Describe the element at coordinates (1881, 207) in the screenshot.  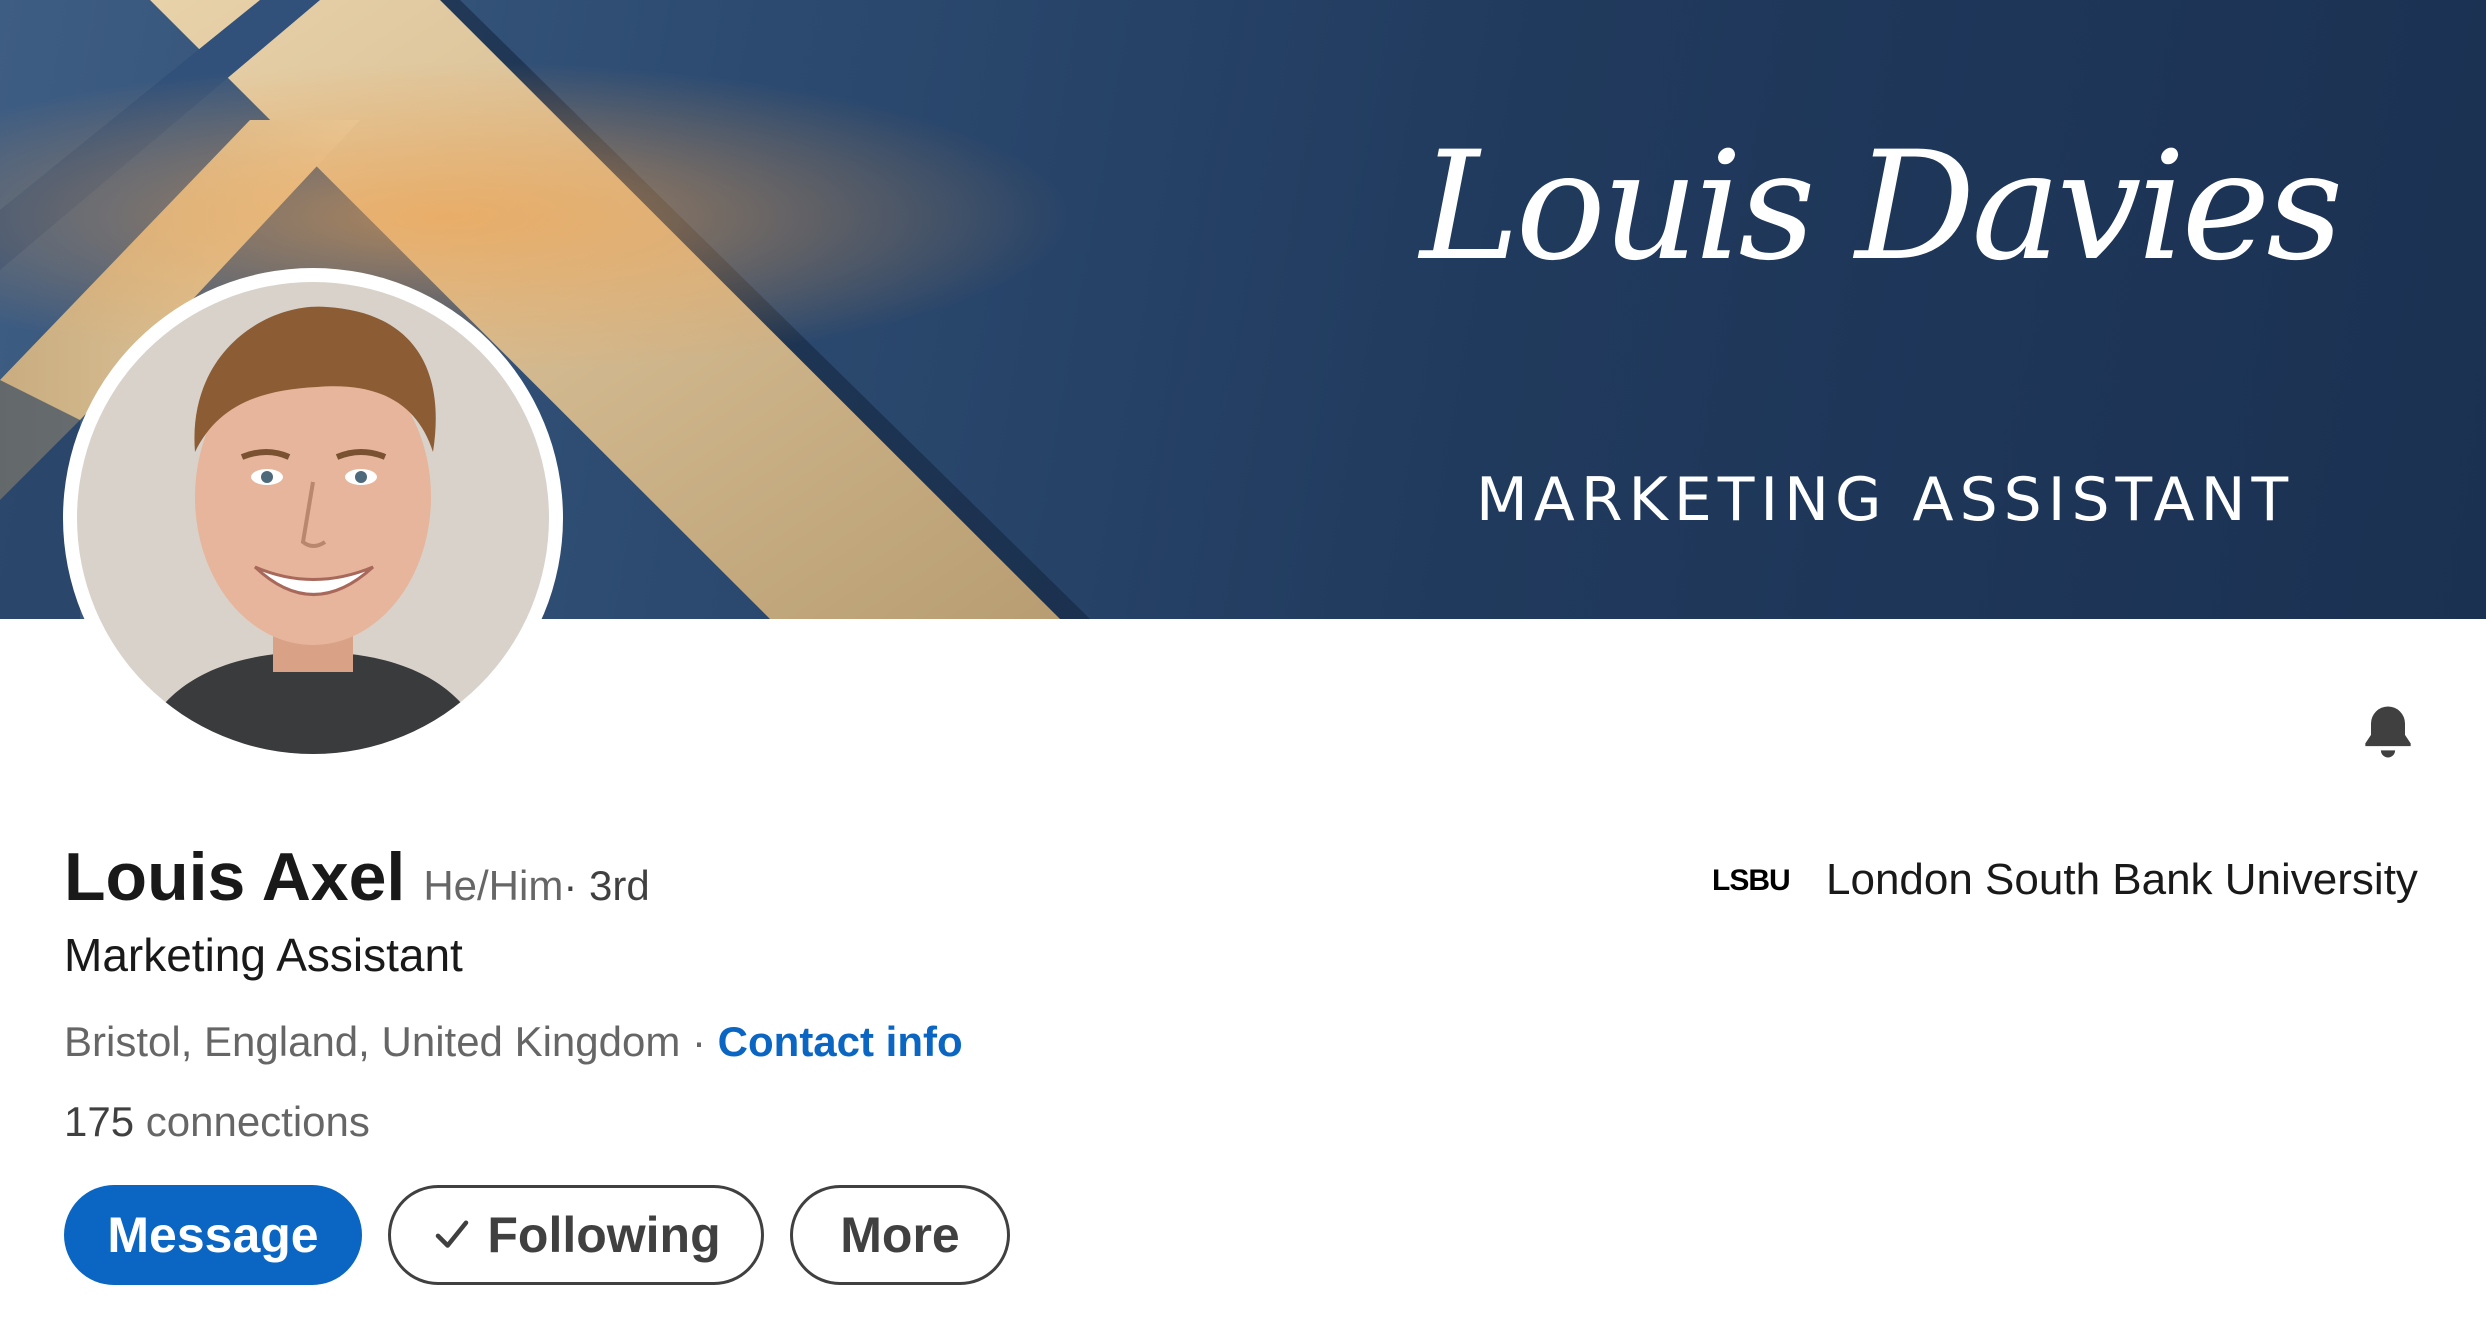
I see `banner-signature: Louis Davies` at that location.